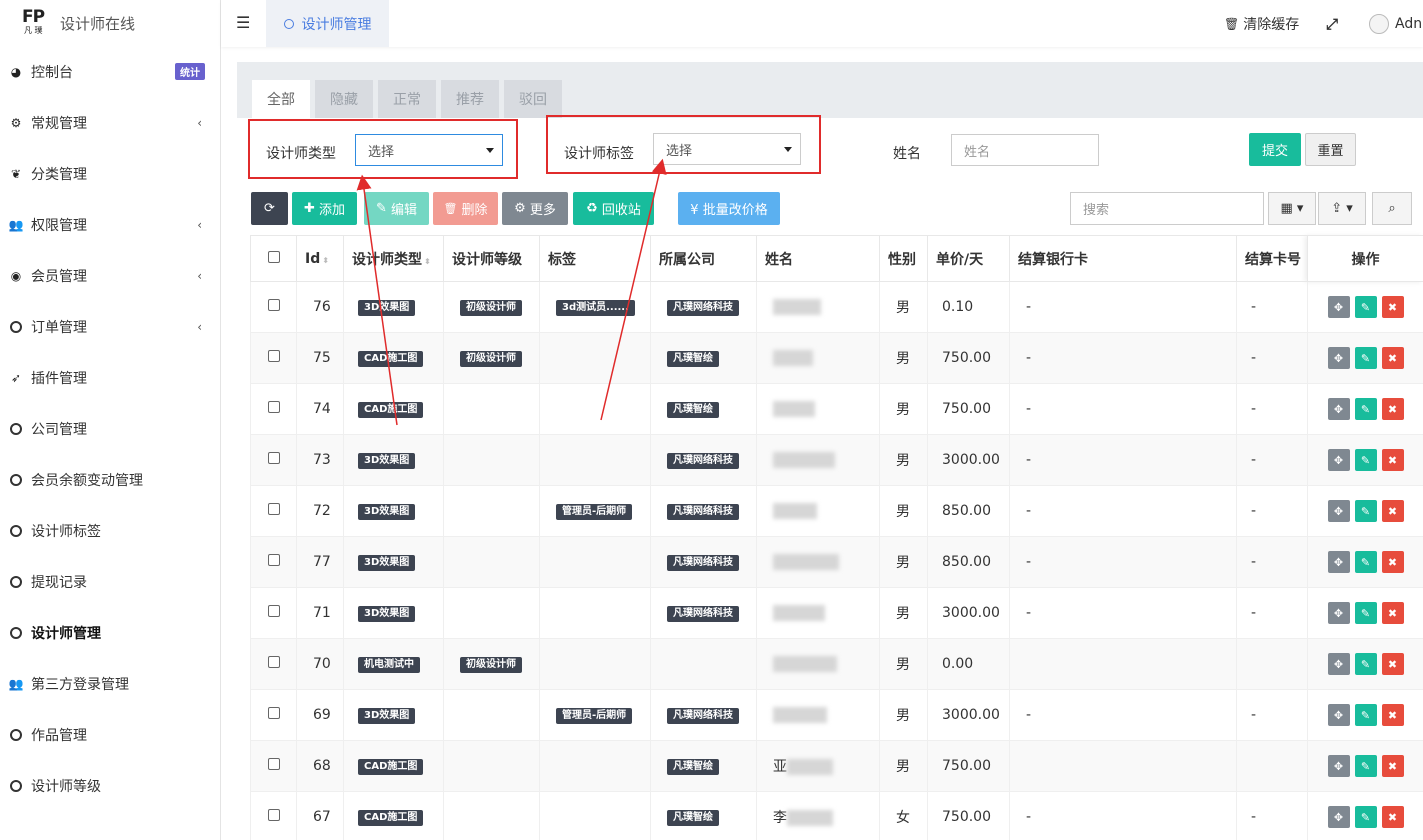  Describe the element at coordinates (1261, 23) in the screenshot. I see `clear-cache-button: 🗑 清除缓存` at that location.